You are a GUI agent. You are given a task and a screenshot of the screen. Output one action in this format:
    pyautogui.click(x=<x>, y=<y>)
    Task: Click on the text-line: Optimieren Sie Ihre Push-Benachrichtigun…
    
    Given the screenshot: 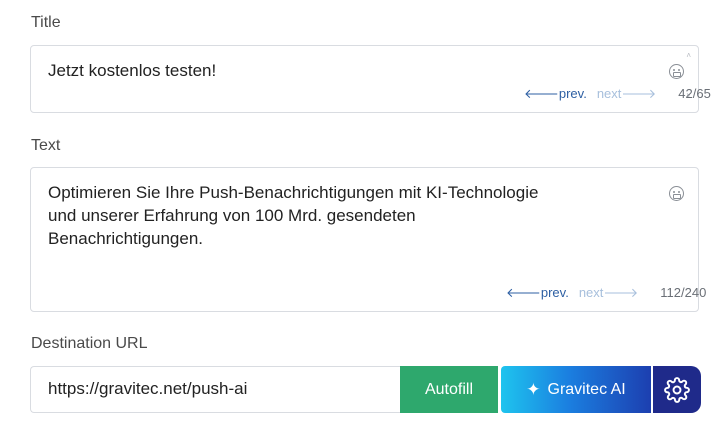 What is the action you would take?
    pyautogui.click(x=293, y=192)
    